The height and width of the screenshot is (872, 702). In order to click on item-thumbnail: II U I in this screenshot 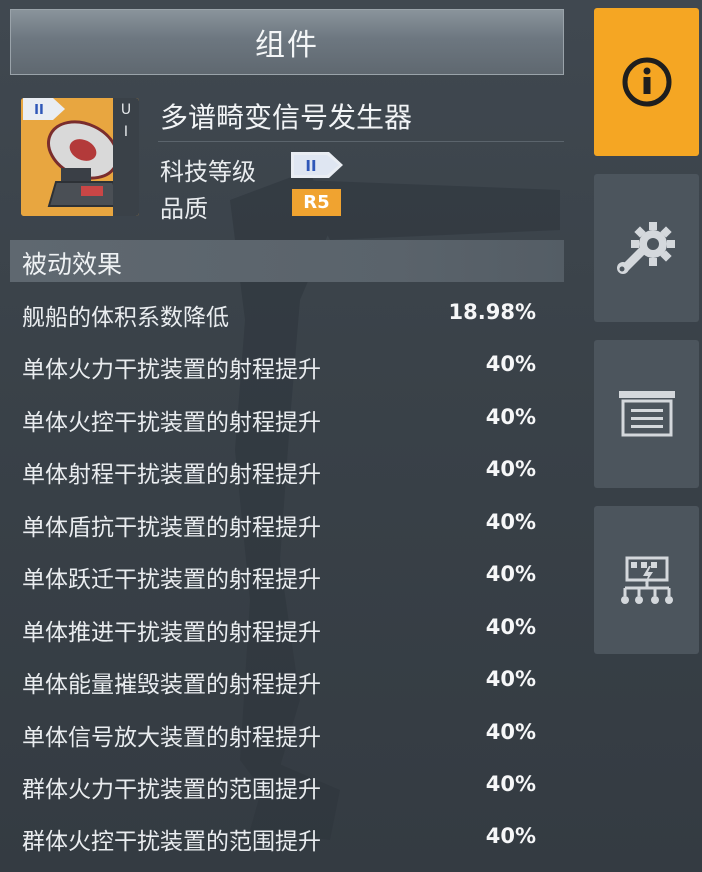, I will do `click(80, 157)`.